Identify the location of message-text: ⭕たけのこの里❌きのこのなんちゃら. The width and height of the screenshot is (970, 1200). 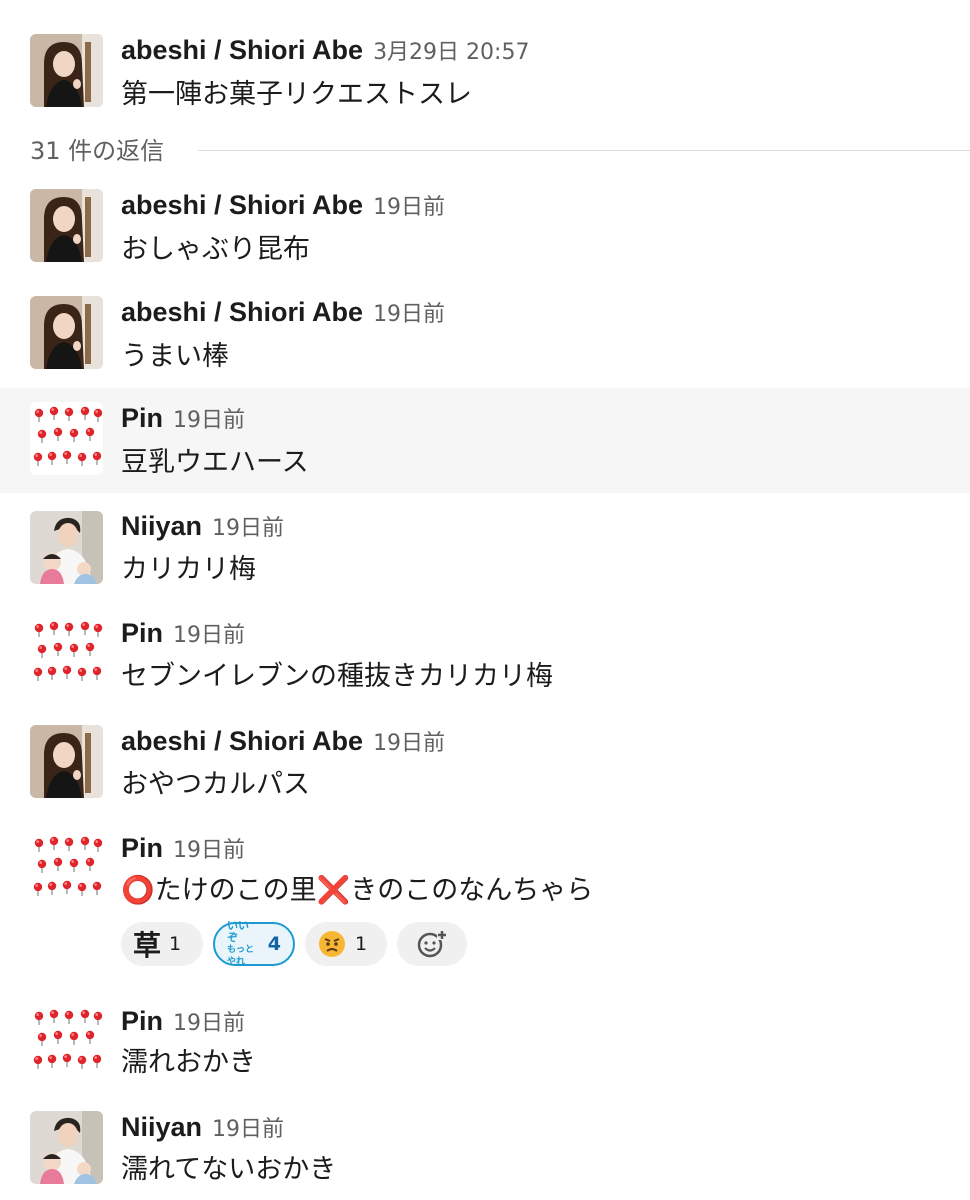
(357, 890).